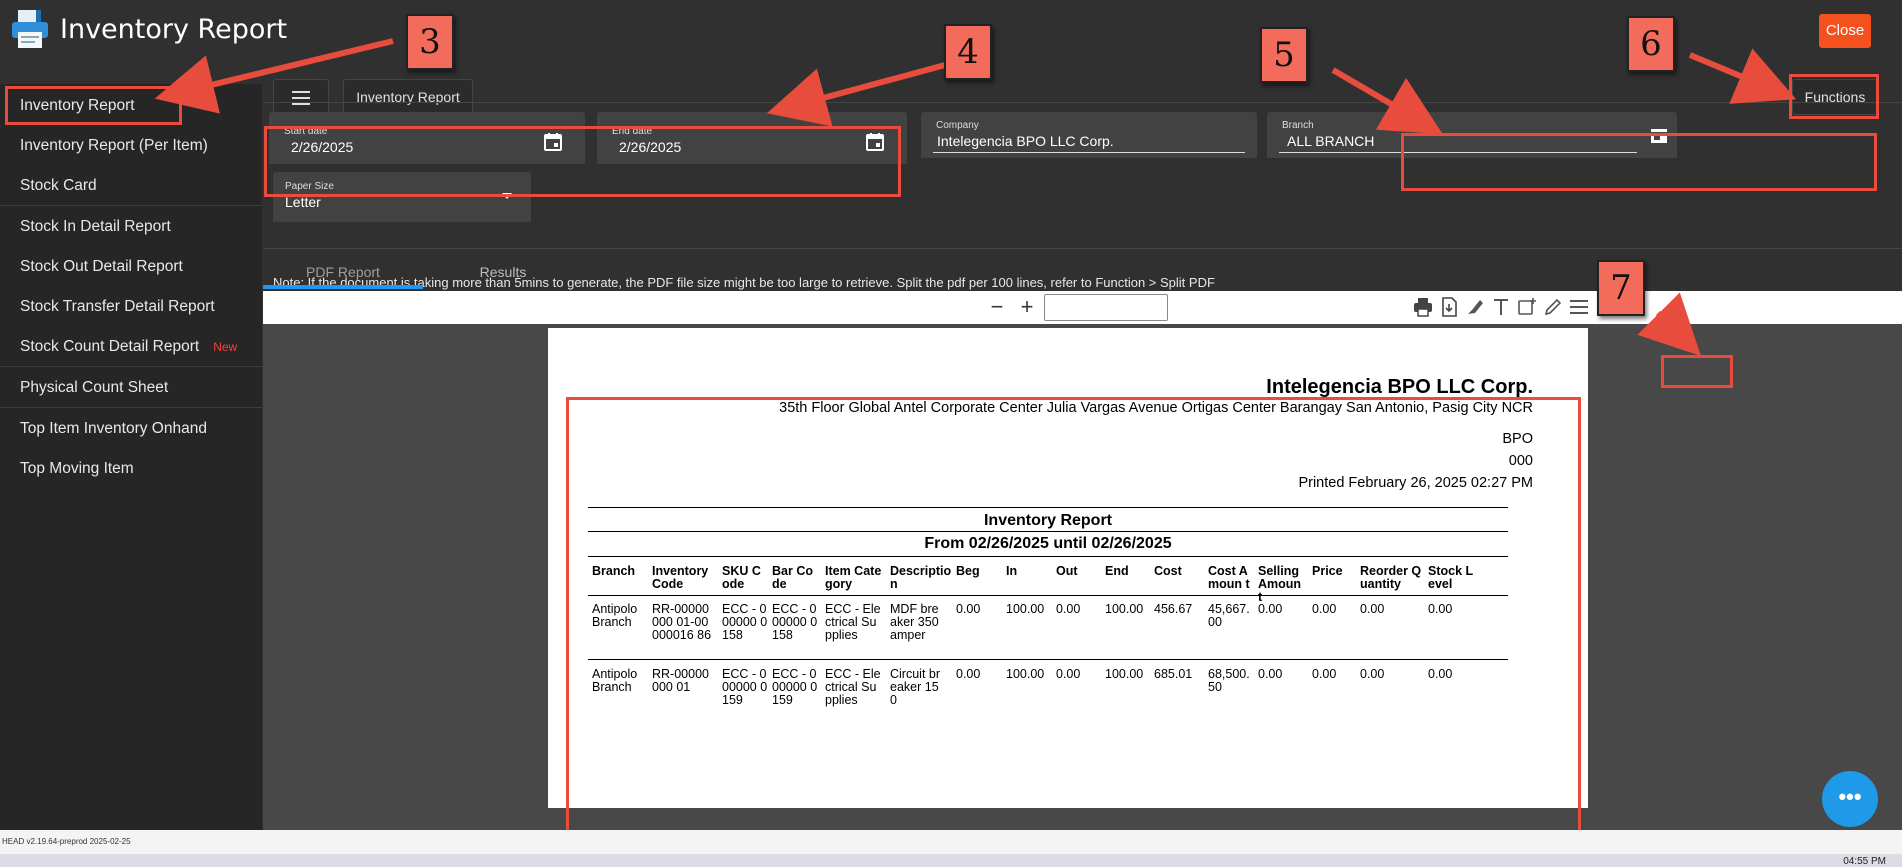  What do you see at coordinates (1025, 141) in the screenshot?
I see `company-value: Intelegencia BPO LLC Corp.` at bounding box center [1025, 141].